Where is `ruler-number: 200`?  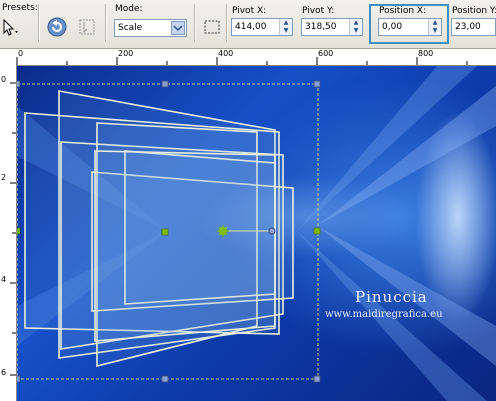 ruler-number: 200 is located at coordinates (126, 53).